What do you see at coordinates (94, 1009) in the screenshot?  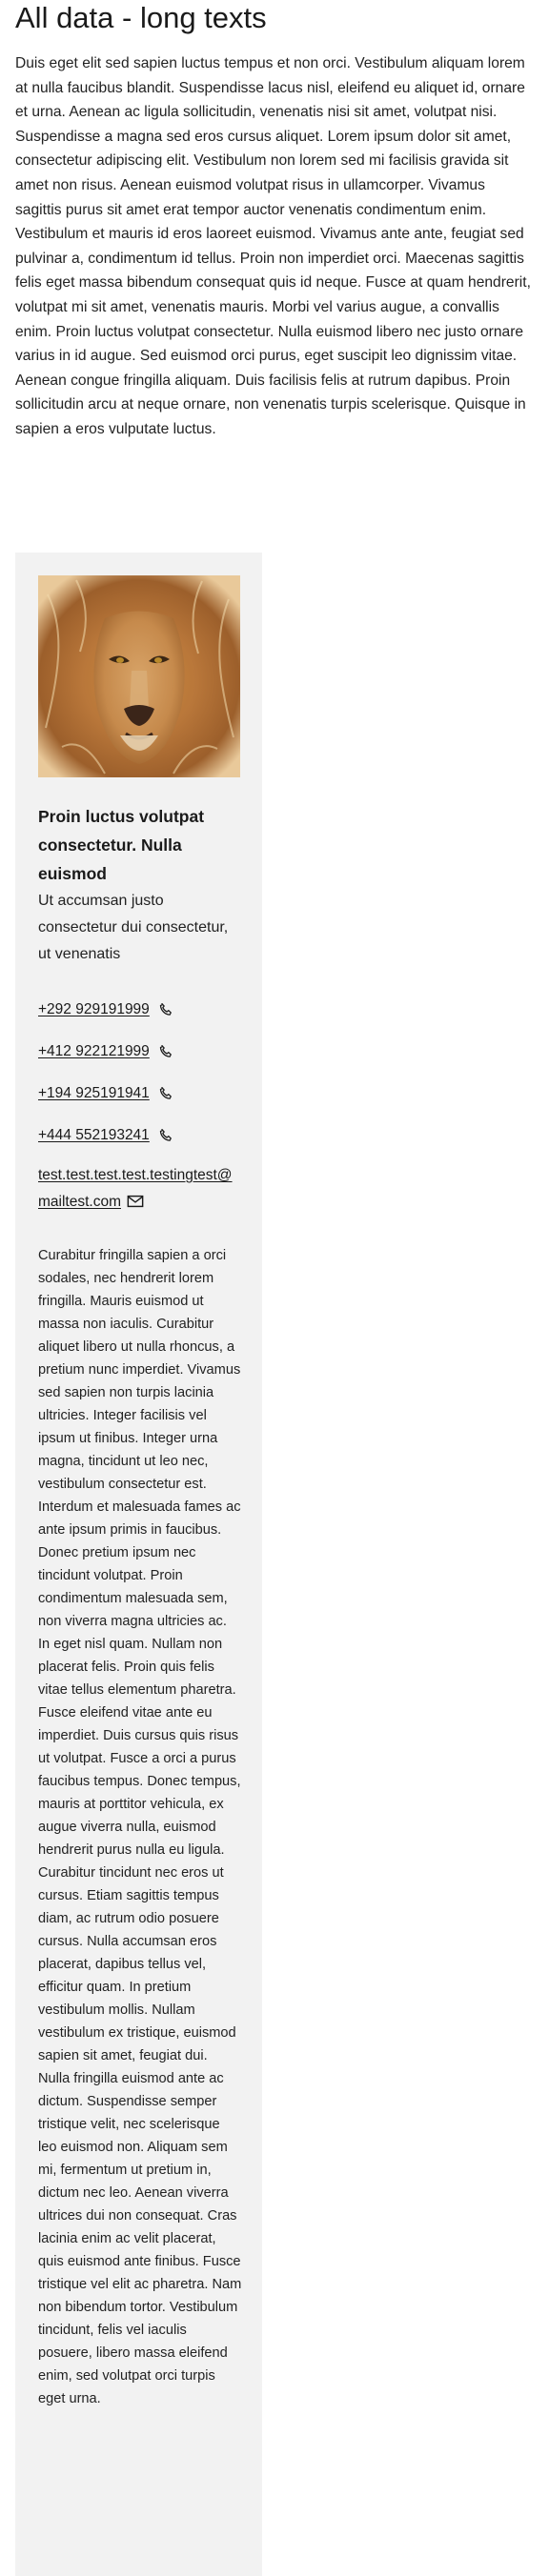 I see `phone-number: +292 929191999` at bounding box center [94, 1009].